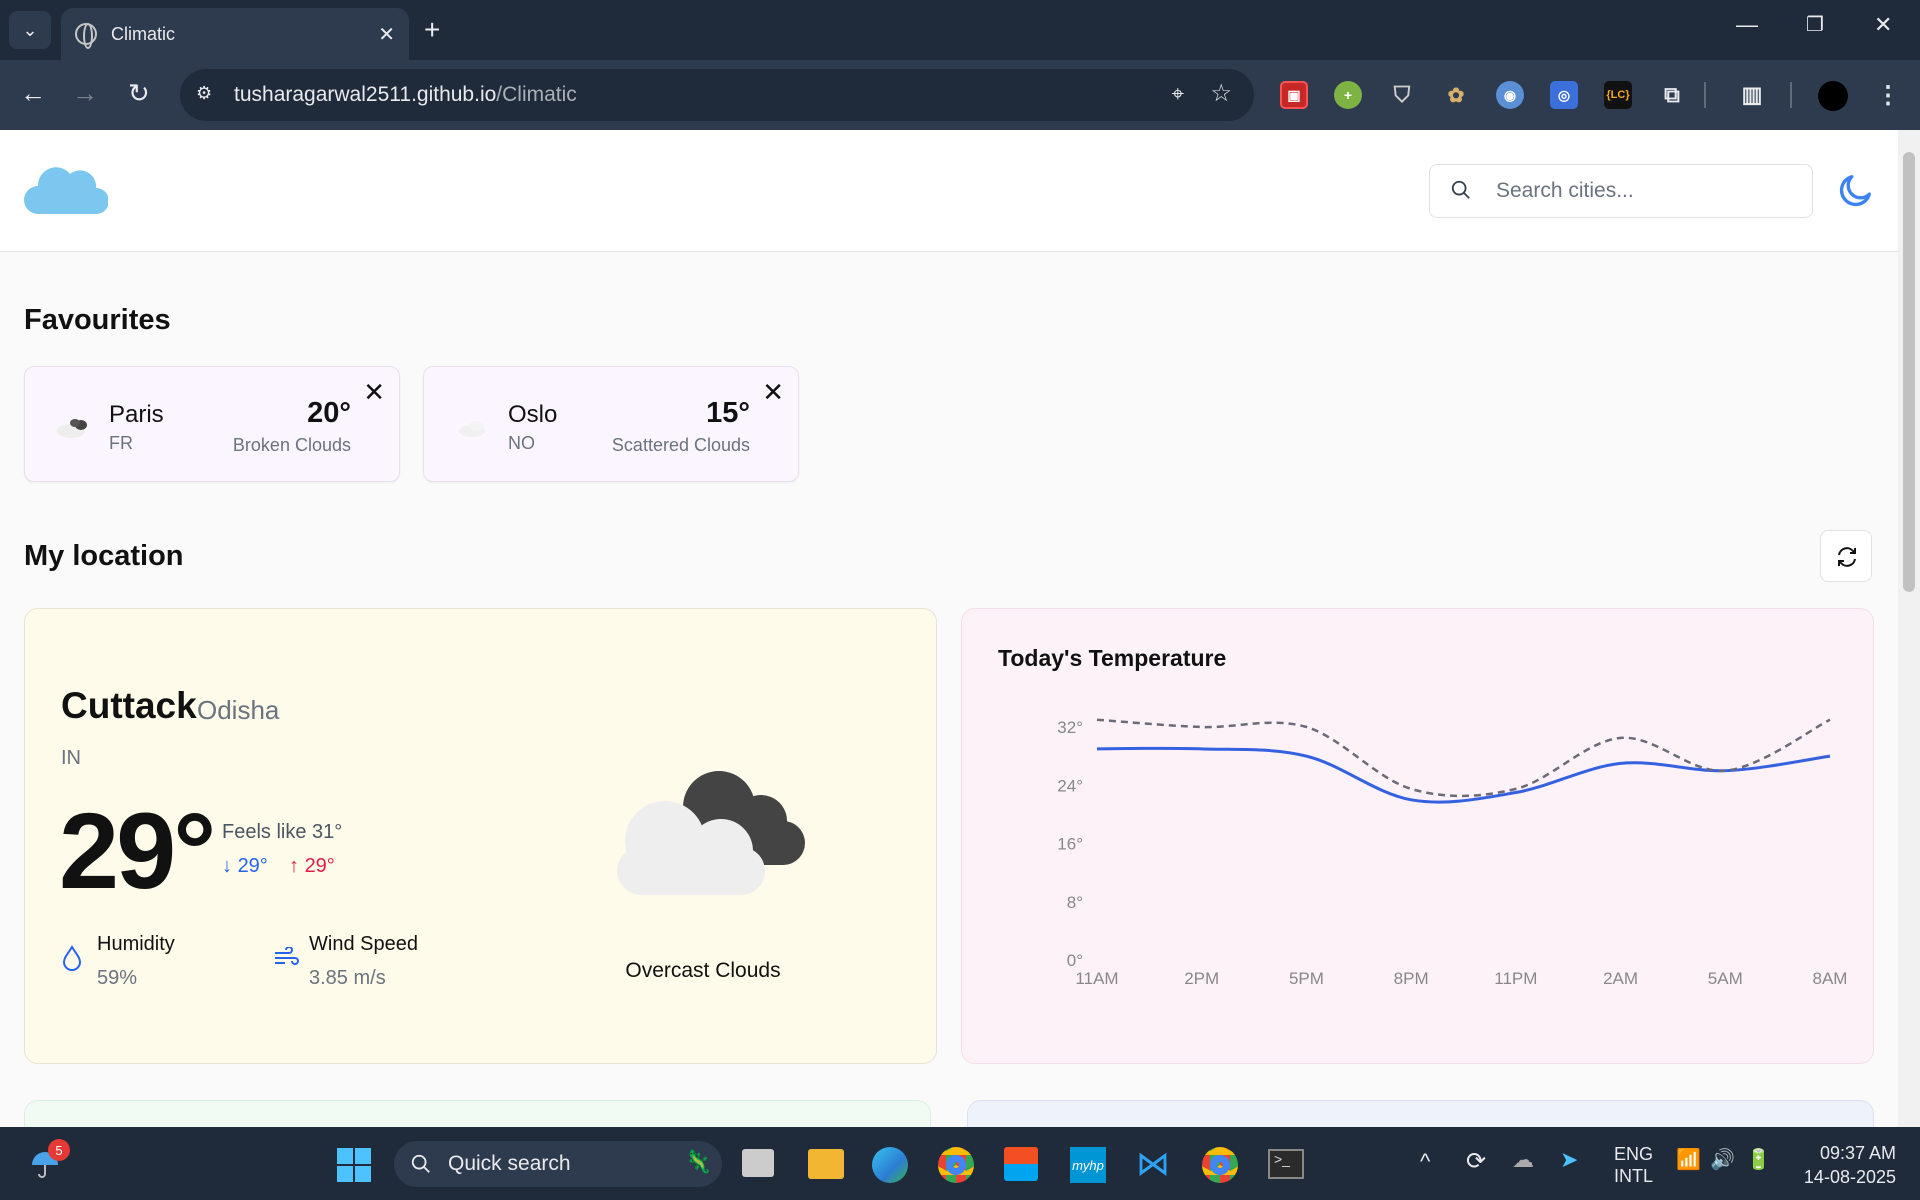  What do you see at coordinates (1021, 1164) in the screenshot?
I see `store-icon` at bounding box center [1021, 1164].